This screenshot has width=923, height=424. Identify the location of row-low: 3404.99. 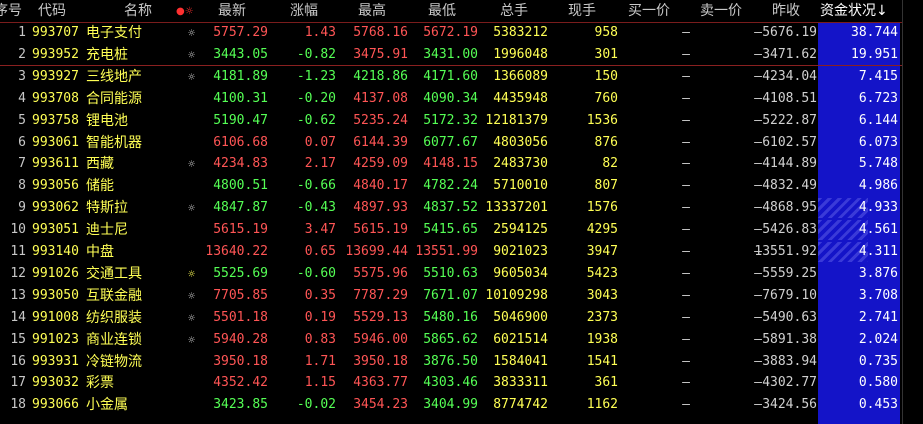
(450, 405).